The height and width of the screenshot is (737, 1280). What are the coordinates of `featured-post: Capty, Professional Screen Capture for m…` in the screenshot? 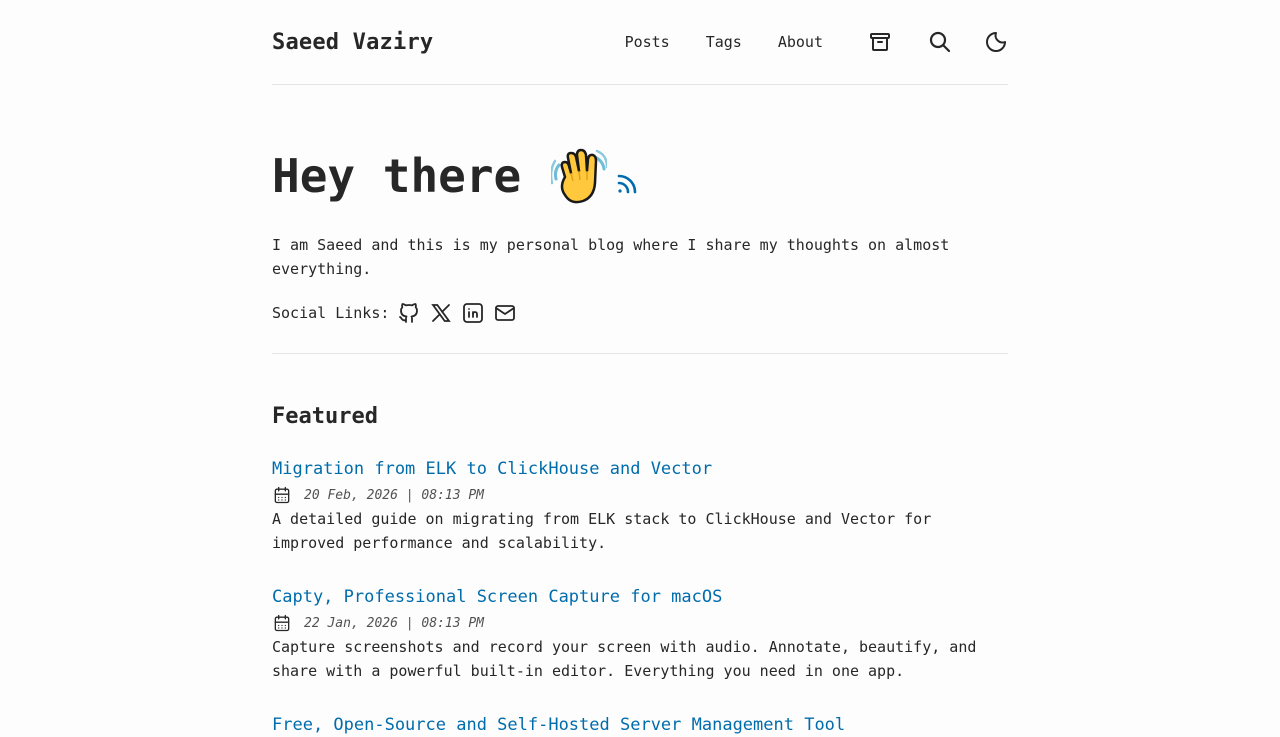 It's located at (640, 634).